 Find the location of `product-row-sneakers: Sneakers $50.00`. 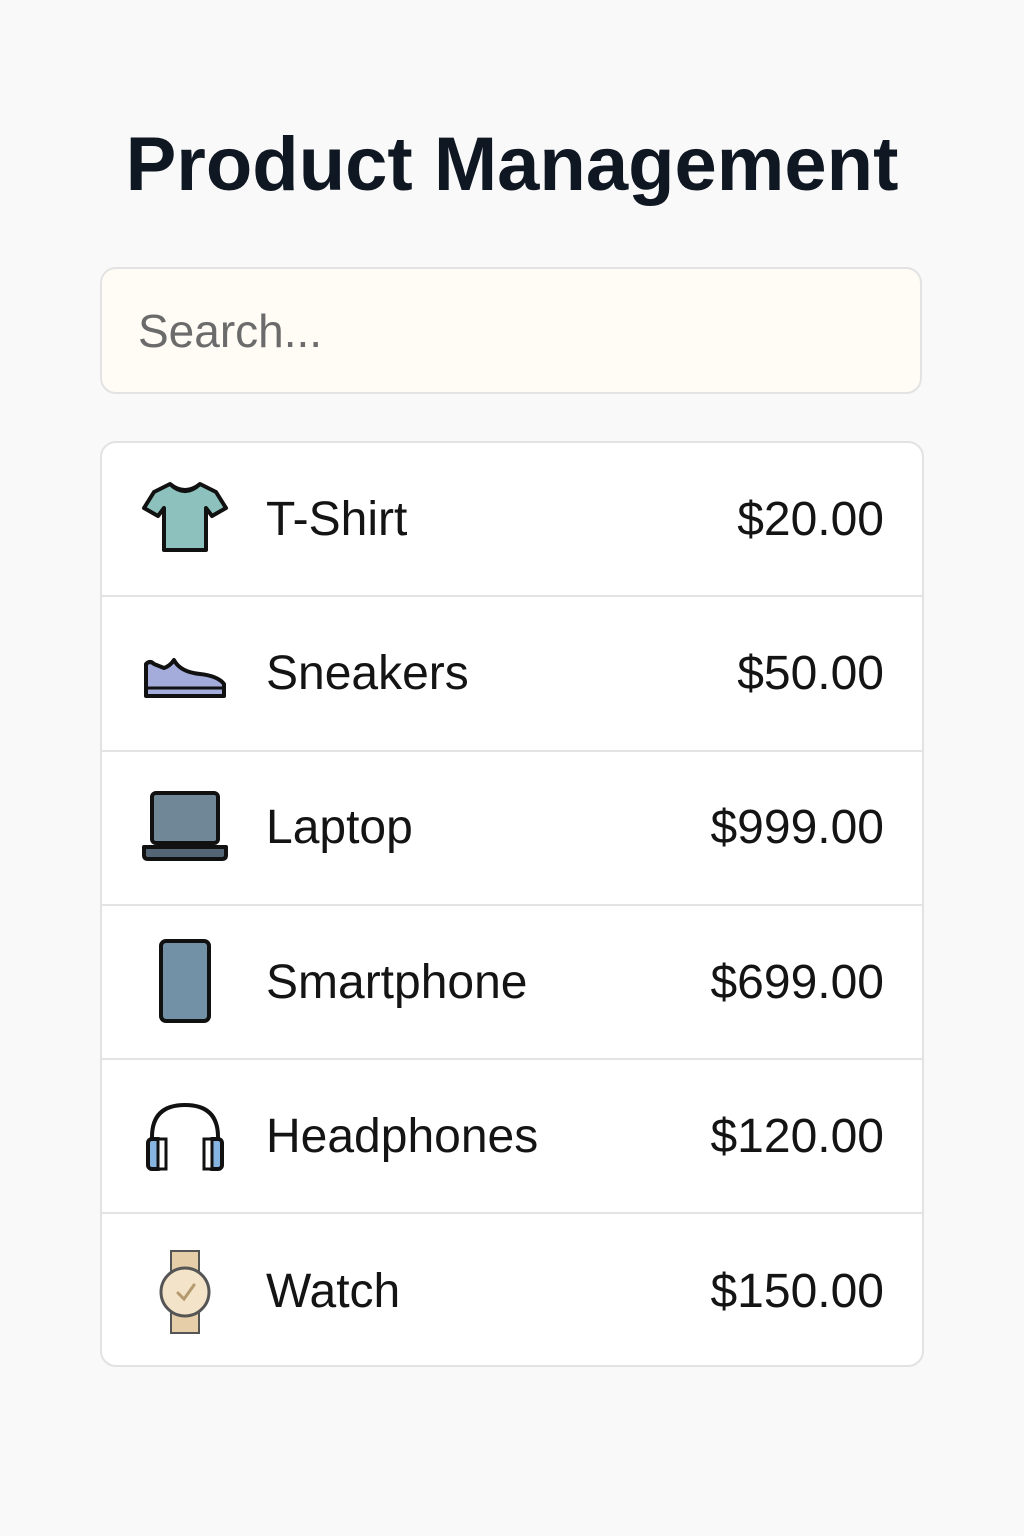

product-row-sneakers: Sneakers $50.00 is located at coordinates (512, 674).